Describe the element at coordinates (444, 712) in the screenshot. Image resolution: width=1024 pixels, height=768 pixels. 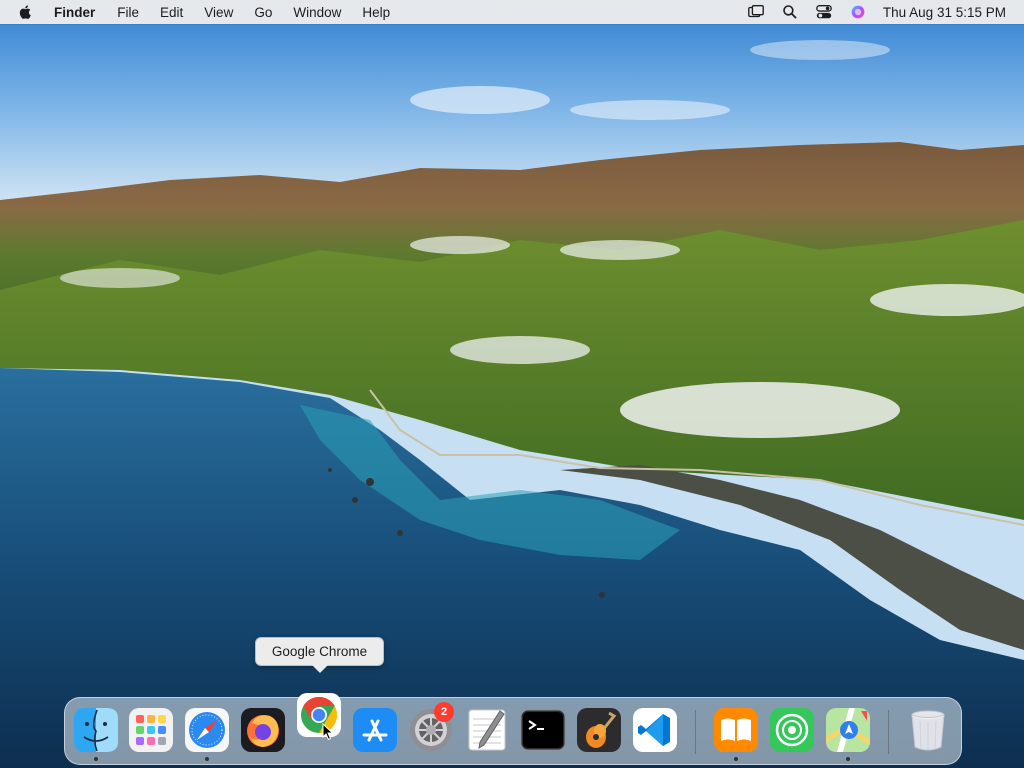
I see `notification-badge: 2` at that location.